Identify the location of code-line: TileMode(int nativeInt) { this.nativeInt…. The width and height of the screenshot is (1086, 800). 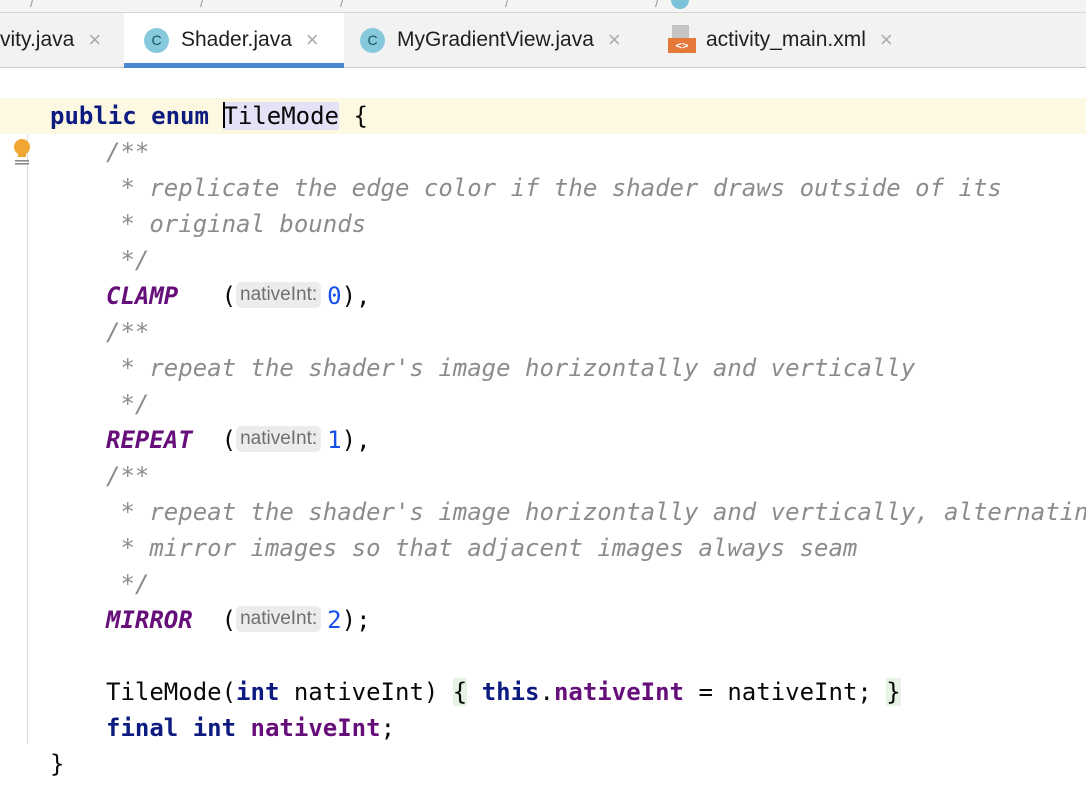
(503, 692).